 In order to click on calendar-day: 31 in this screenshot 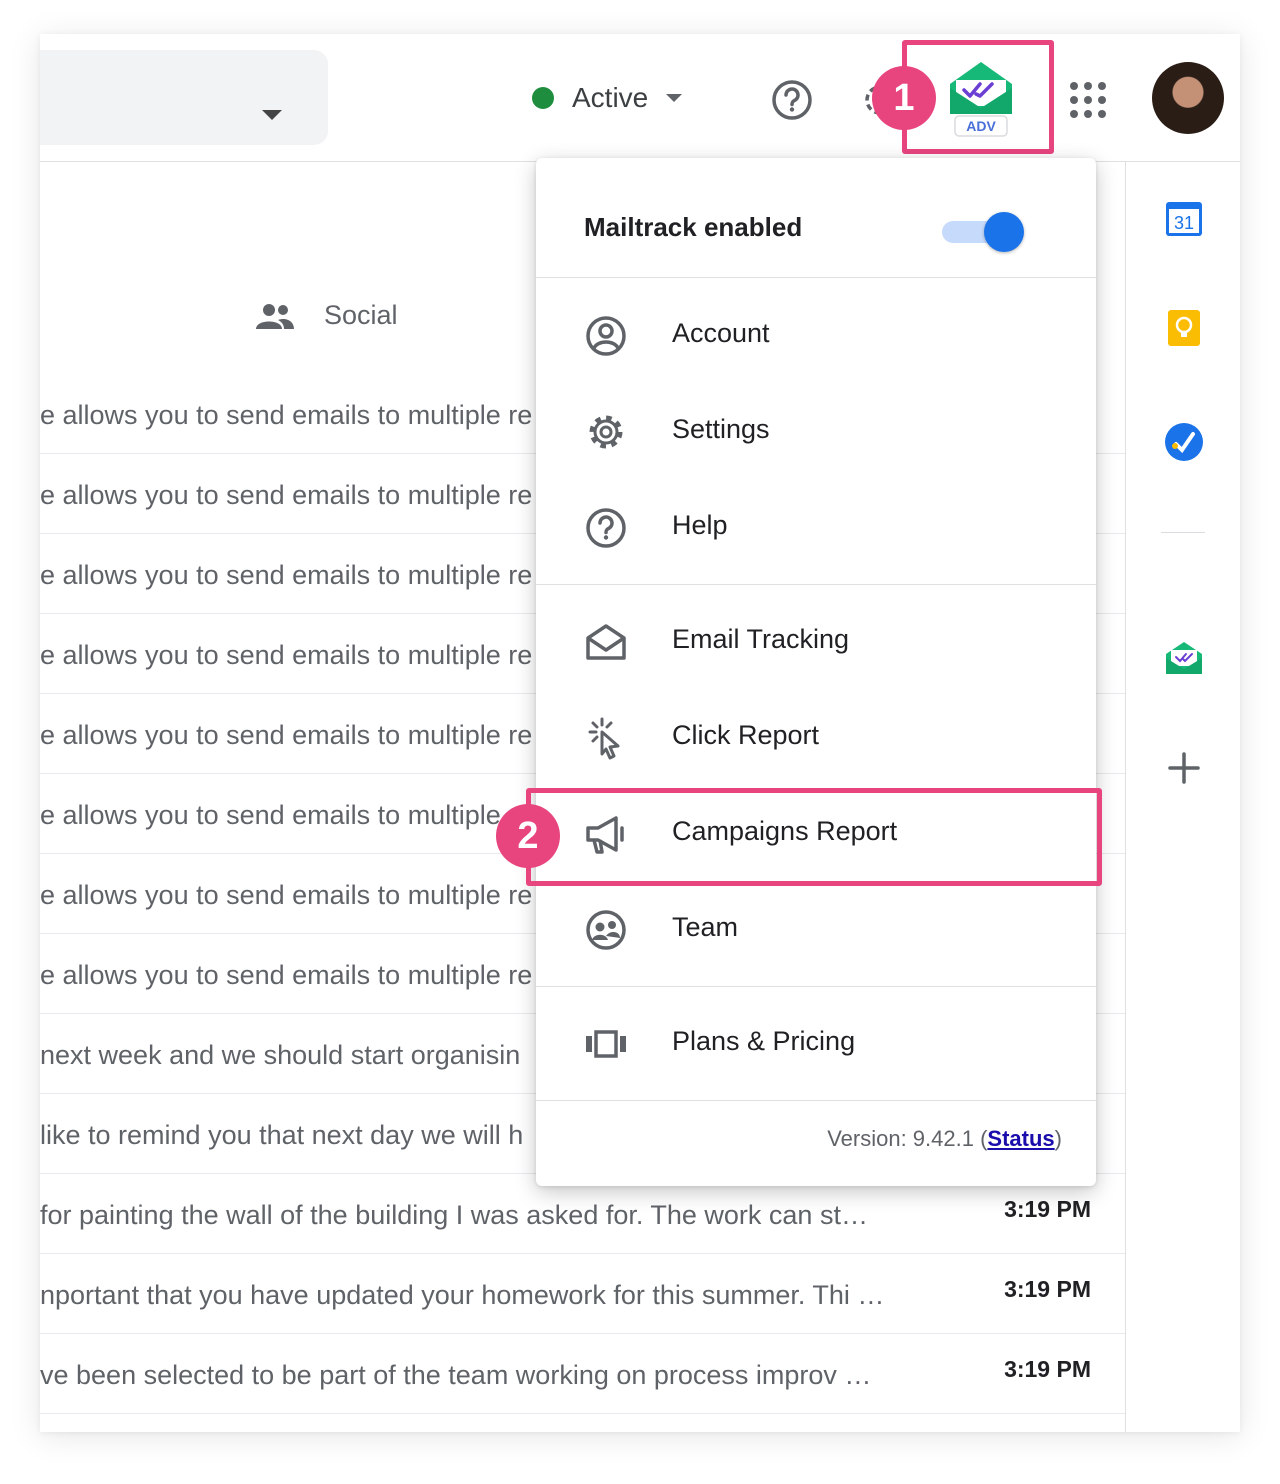, I will do `click(1184, 223)`.